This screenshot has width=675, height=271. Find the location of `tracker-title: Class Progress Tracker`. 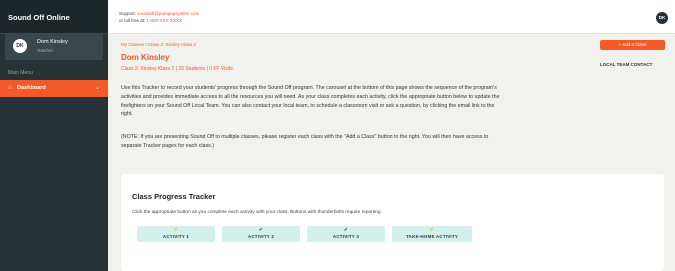

tracker-title: Class Progress Tracker is located at coordinates (174, 196).